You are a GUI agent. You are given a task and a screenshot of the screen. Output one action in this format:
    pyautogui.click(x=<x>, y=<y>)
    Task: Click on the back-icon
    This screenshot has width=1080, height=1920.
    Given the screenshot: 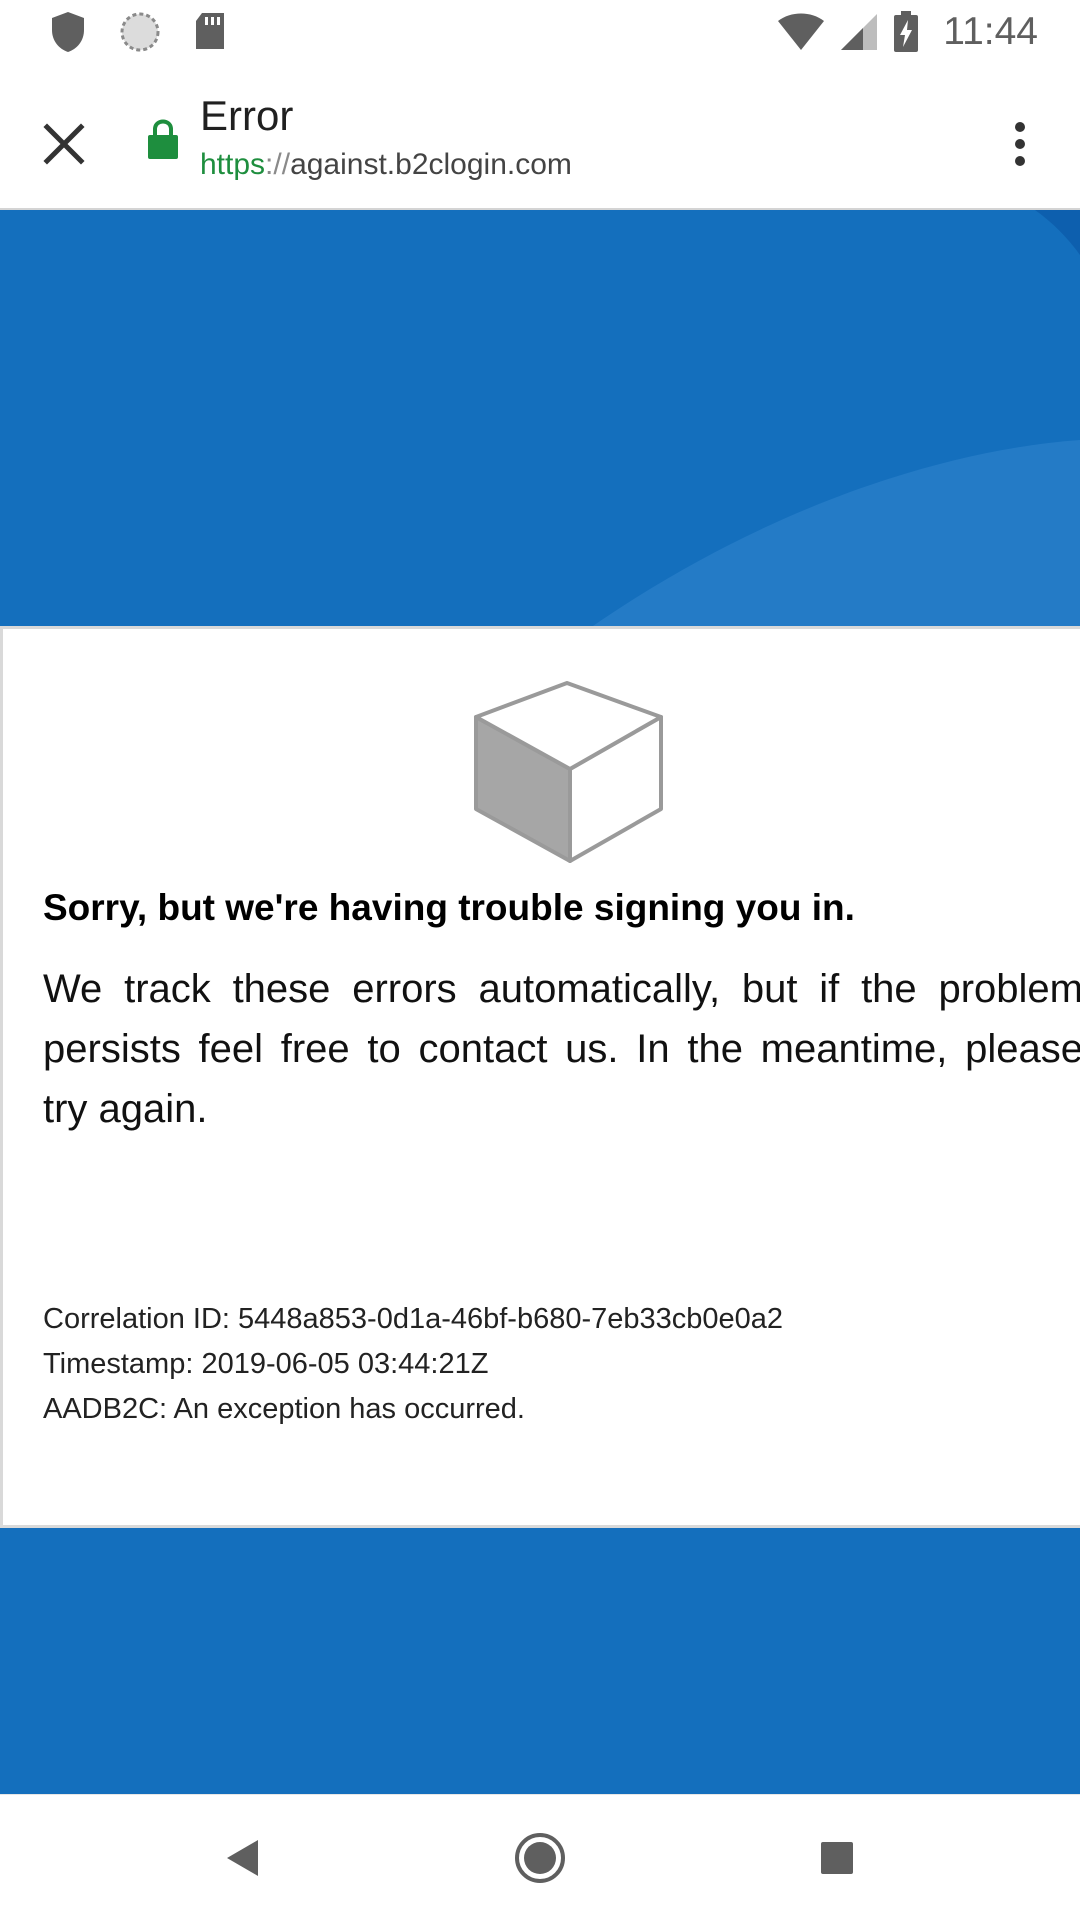 What is the action you would take?
    pyautogui.click(x=242, y=1858)
    